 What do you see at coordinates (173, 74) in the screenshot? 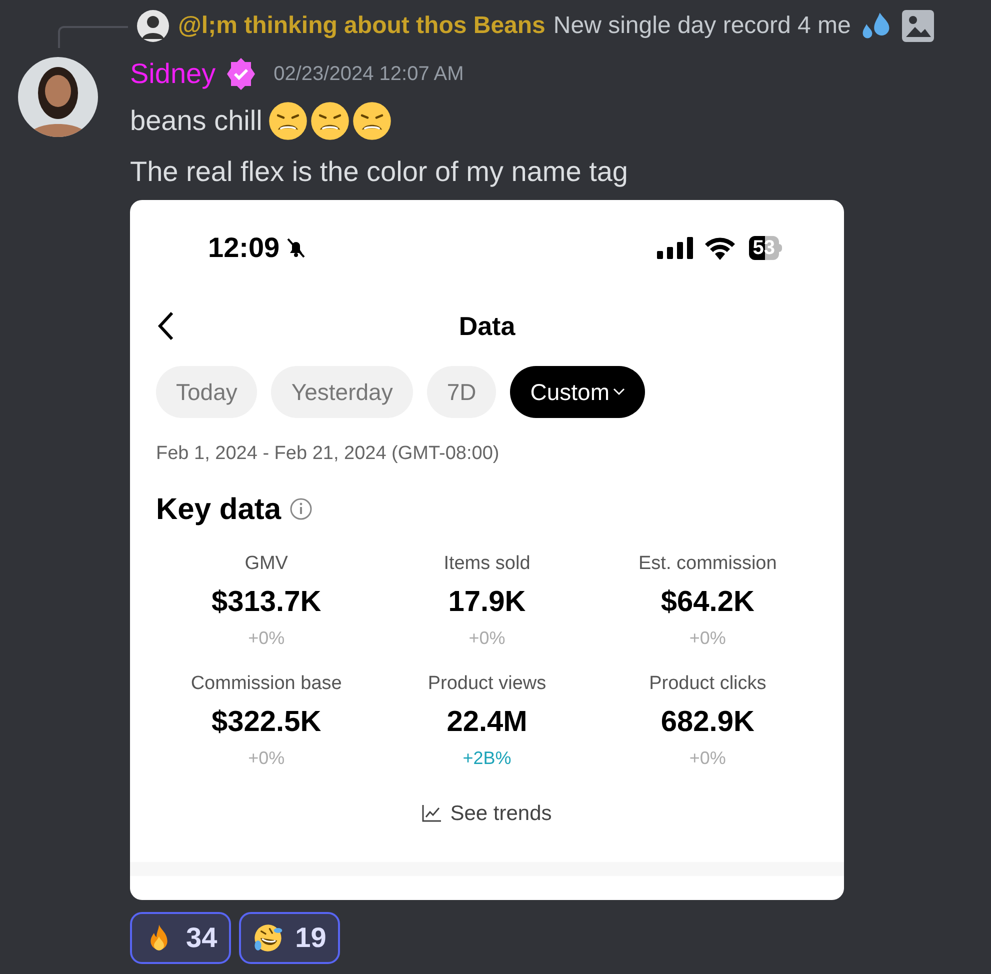
I see `username: Sidney` at bounding box center [173, 74].